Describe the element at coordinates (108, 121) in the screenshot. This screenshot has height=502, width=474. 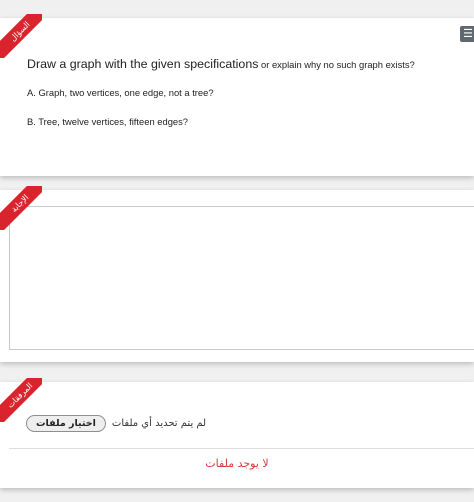
I see `question-part-b: B. Tree, twelve vertices, fifteen edges?` at that location.